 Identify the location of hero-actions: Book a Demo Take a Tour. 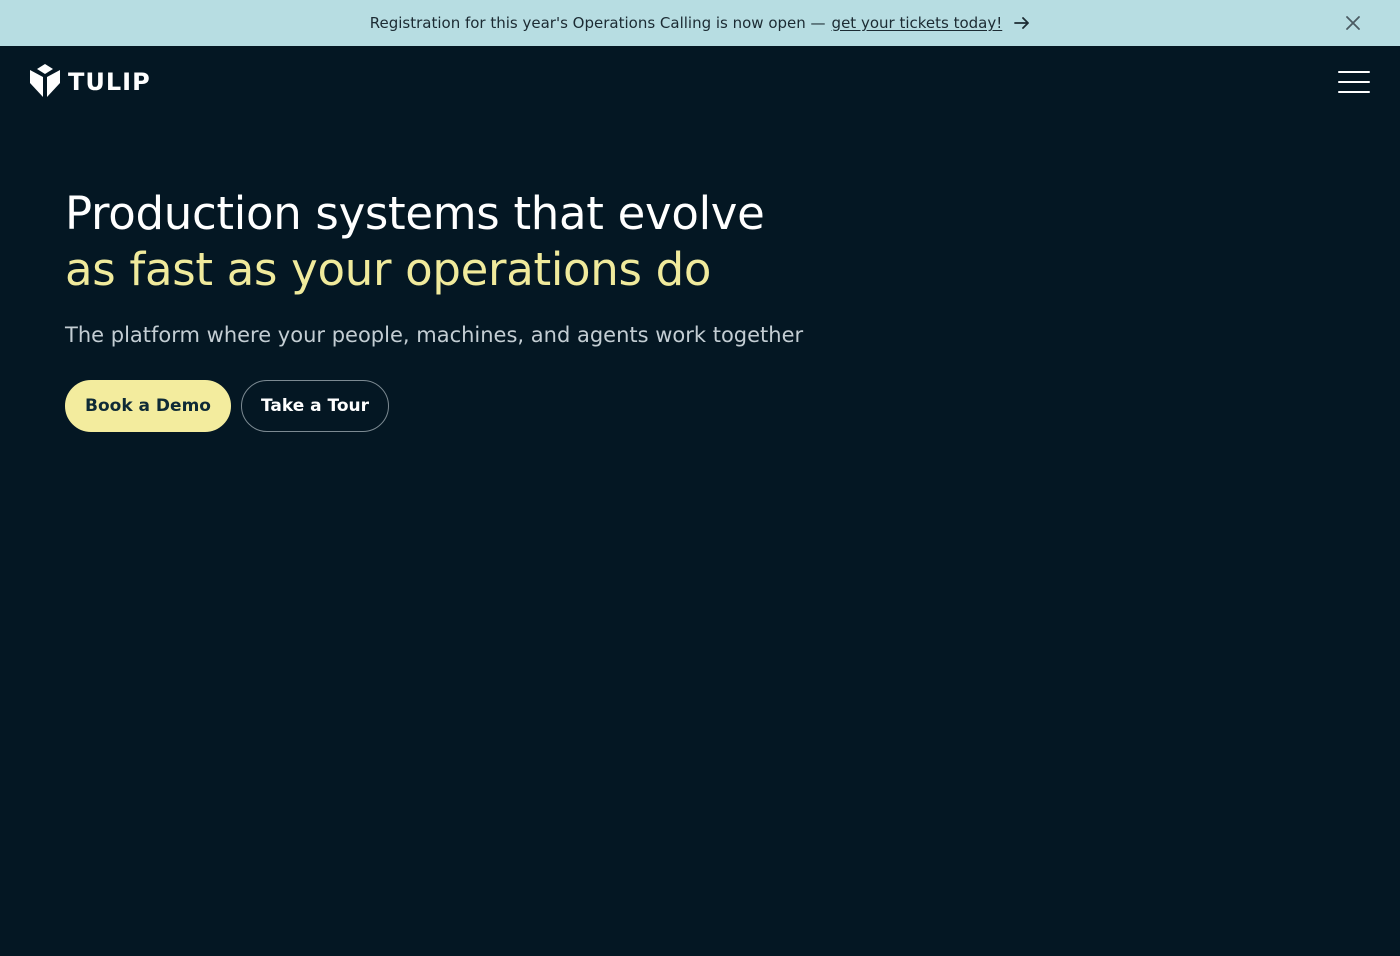
(515, 406).